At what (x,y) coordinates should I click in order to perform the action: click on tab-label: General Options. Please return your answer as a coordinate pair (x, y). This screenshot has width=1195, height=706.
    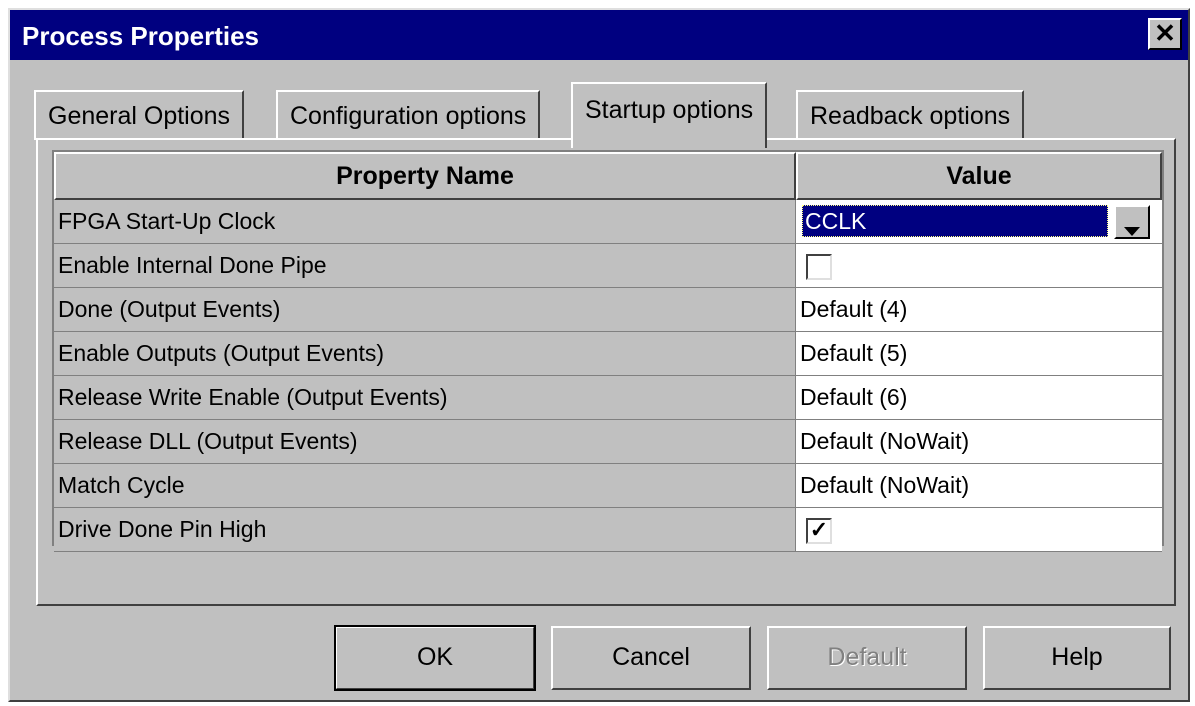
    Looking at the image, I should click on (139, 116).